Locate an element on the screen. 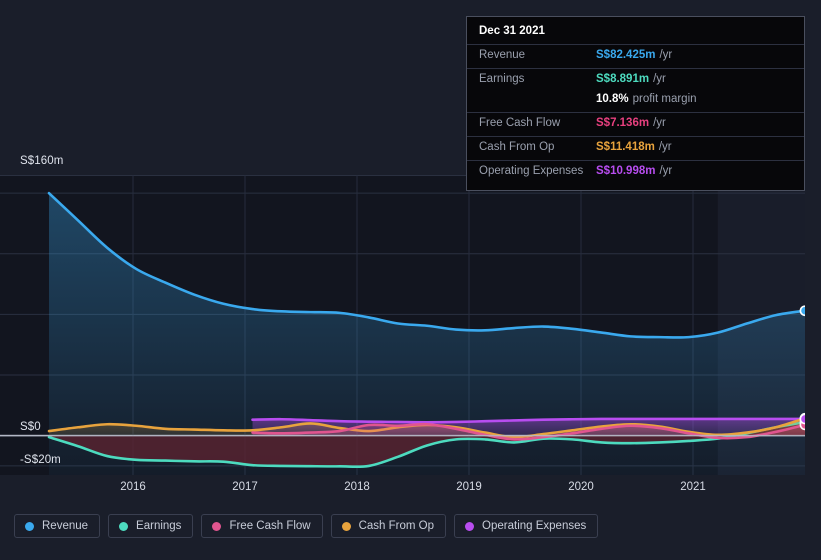  tooltip-row-value: S$8.891m is located at coordinates (623, 79).